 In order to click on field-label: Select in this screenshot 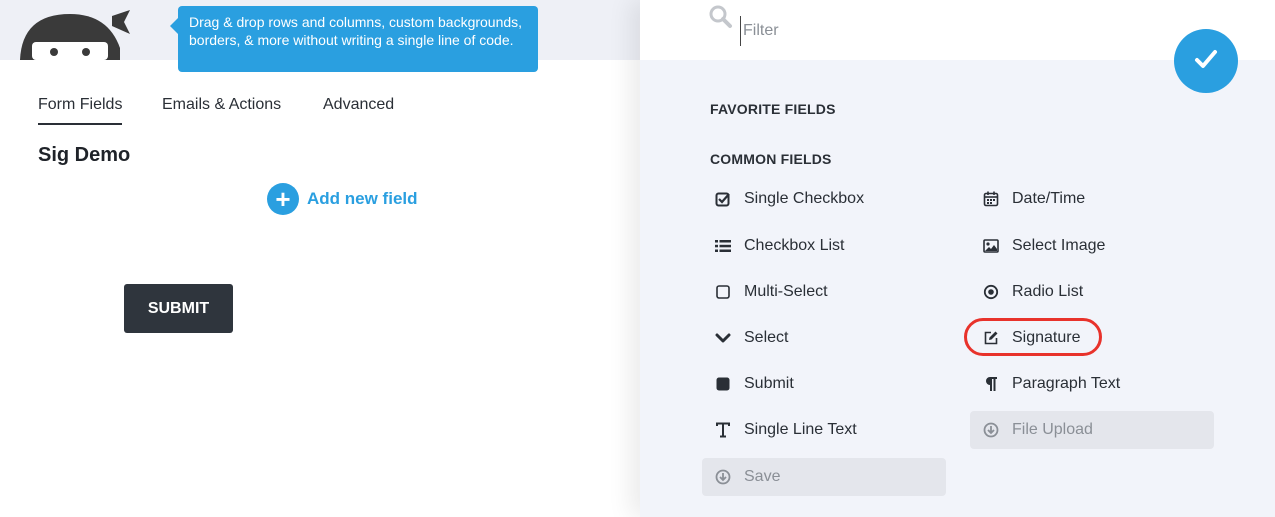, I will do `click(766, 337)`.